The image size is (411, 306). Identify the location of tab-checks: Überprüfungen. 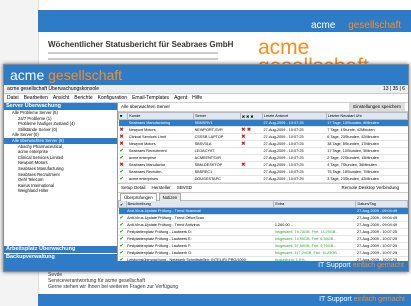
(138, 197).